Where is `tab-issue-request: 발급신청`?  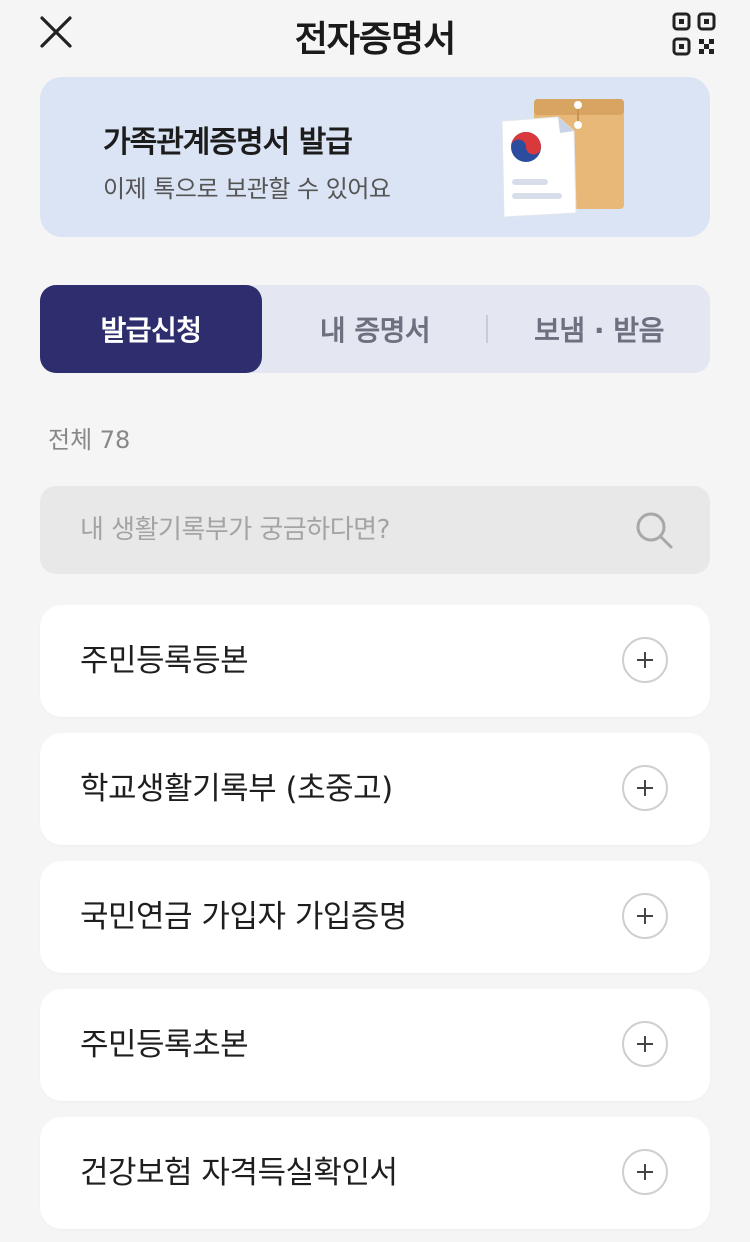 tab-issue-request: 발급신청 is located at coordinates (151, 329).